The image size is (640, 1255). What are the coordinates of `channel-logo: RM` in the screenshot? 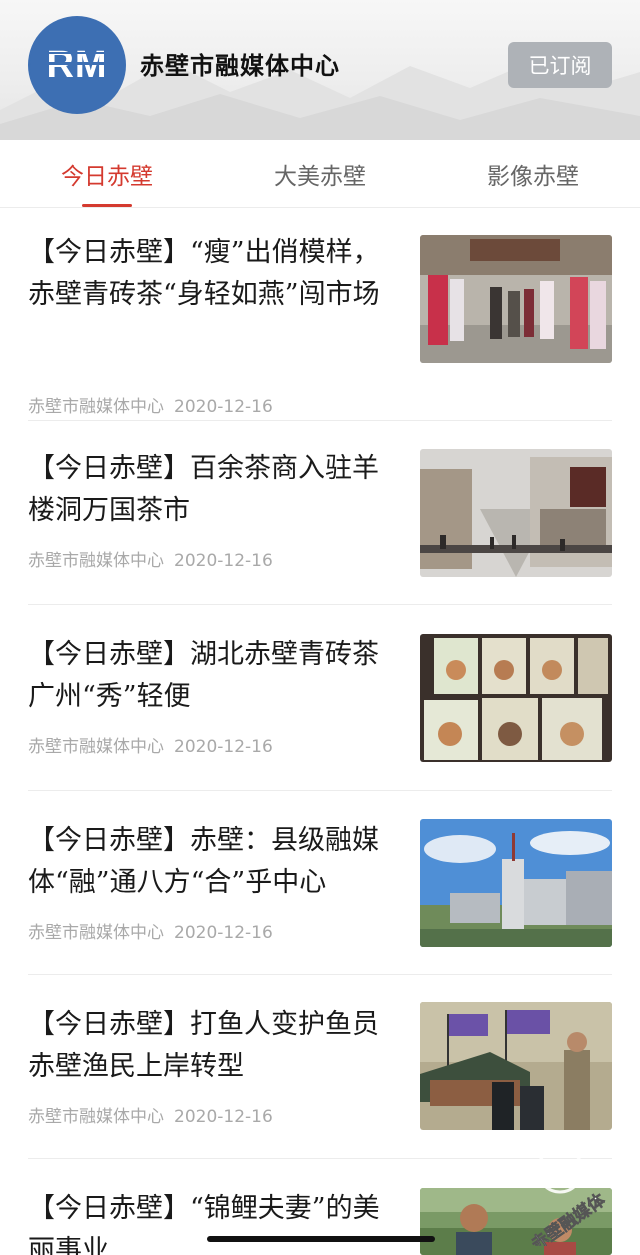 It's located at (77, 65).